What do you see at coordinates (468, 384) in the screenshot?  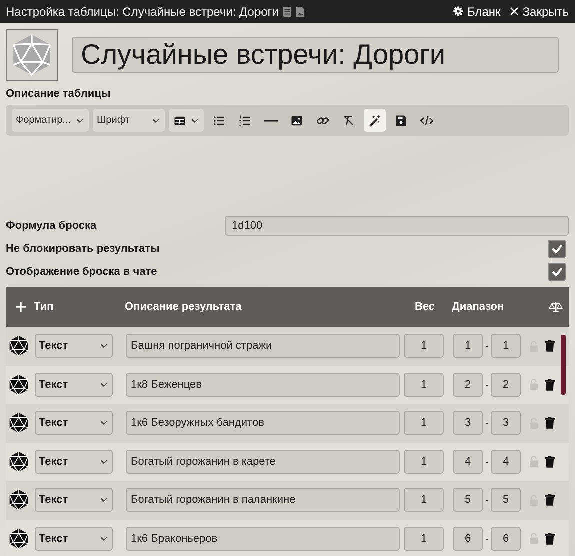 I see `range-from-field: 2` at bounding box center [468, 384].